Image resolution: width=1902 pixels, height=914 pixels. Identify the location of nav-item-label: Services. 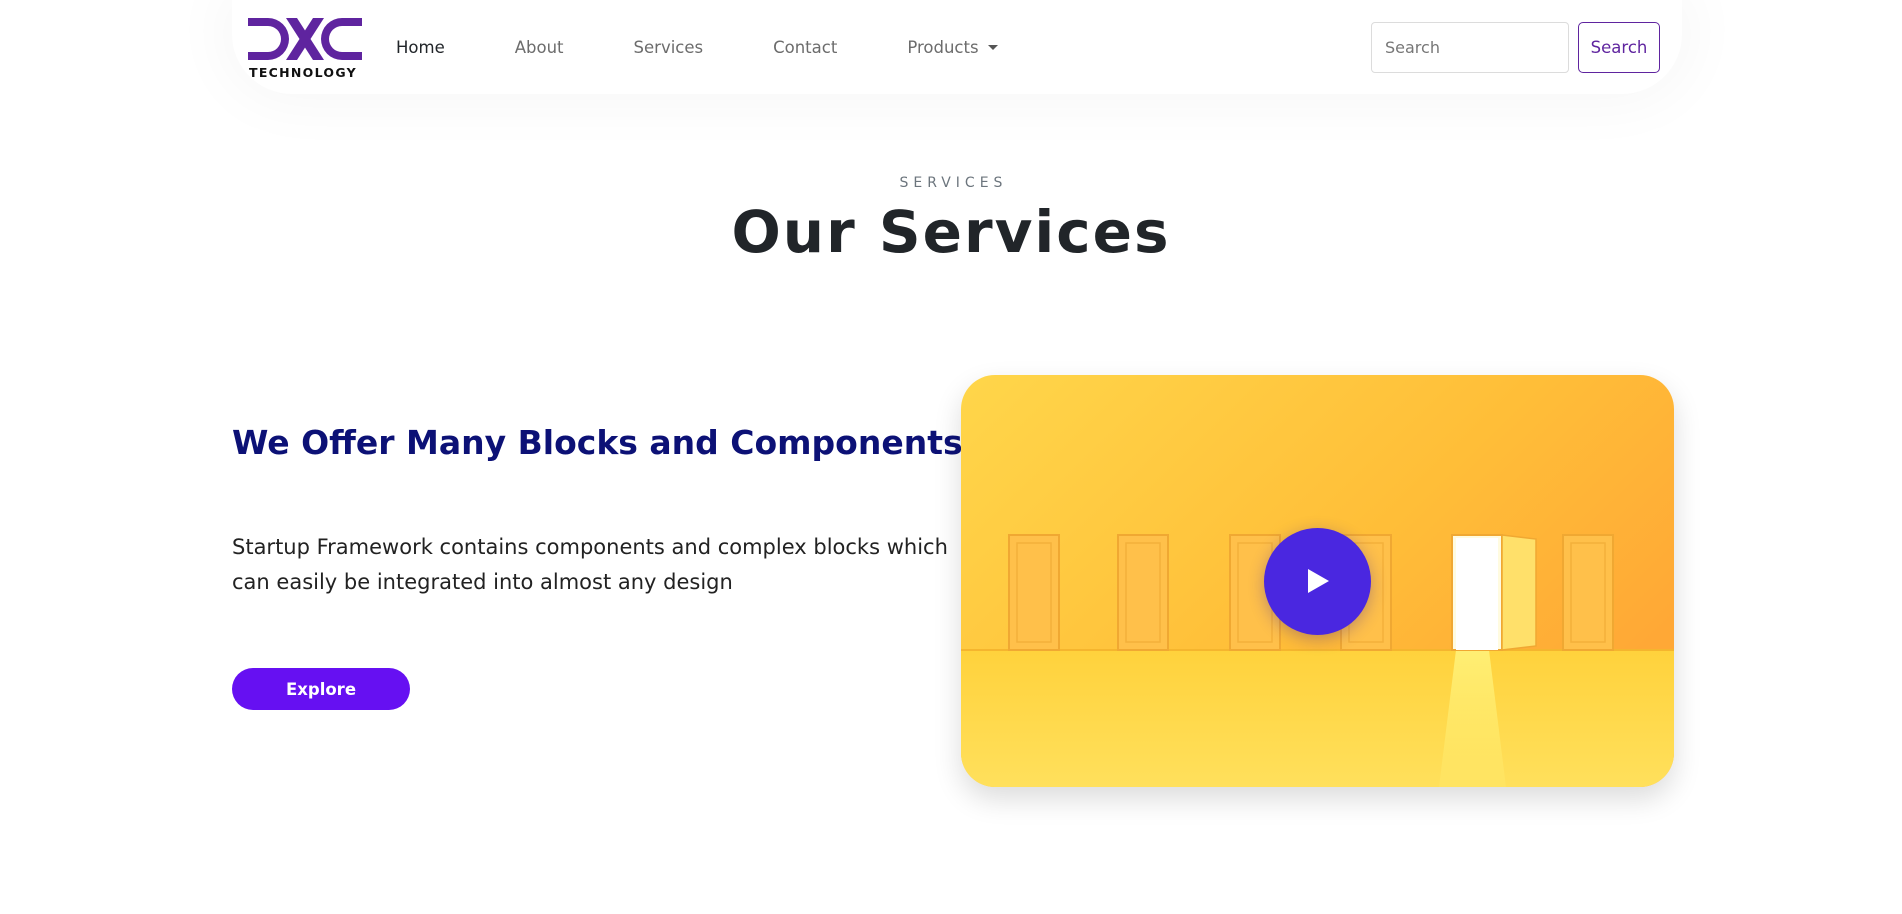
(668, 47).